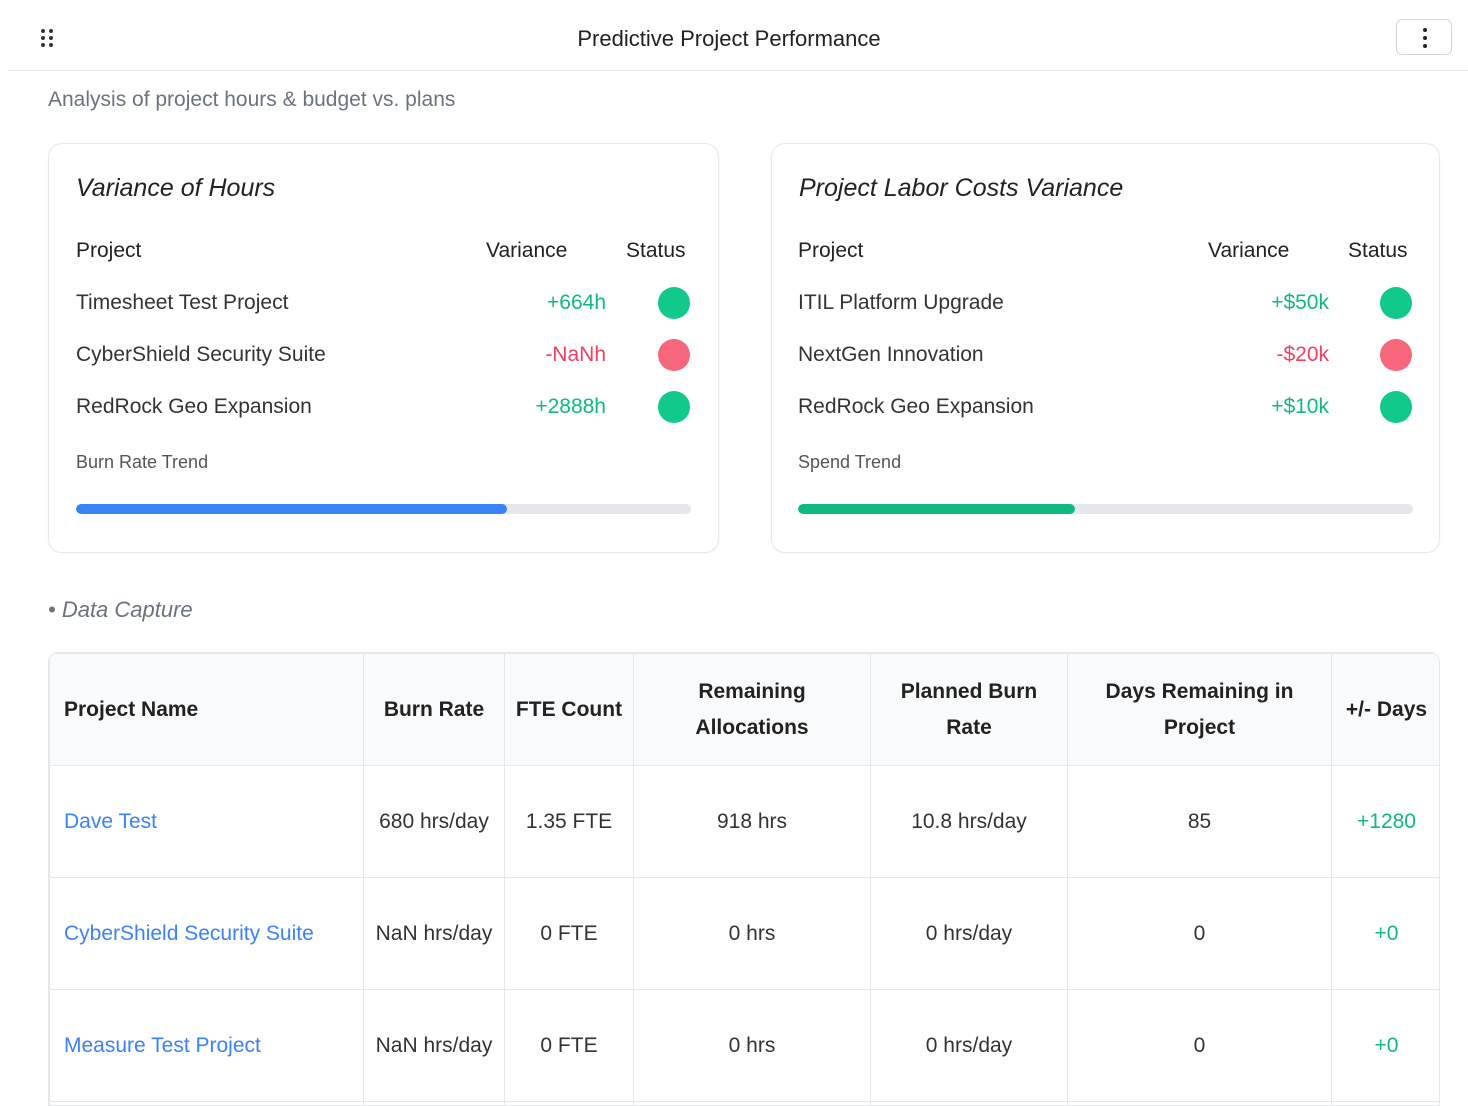  Describe the element at coordinates (291, 509) in the screenshot. I see `burn-rate-trend-fill` at that location.